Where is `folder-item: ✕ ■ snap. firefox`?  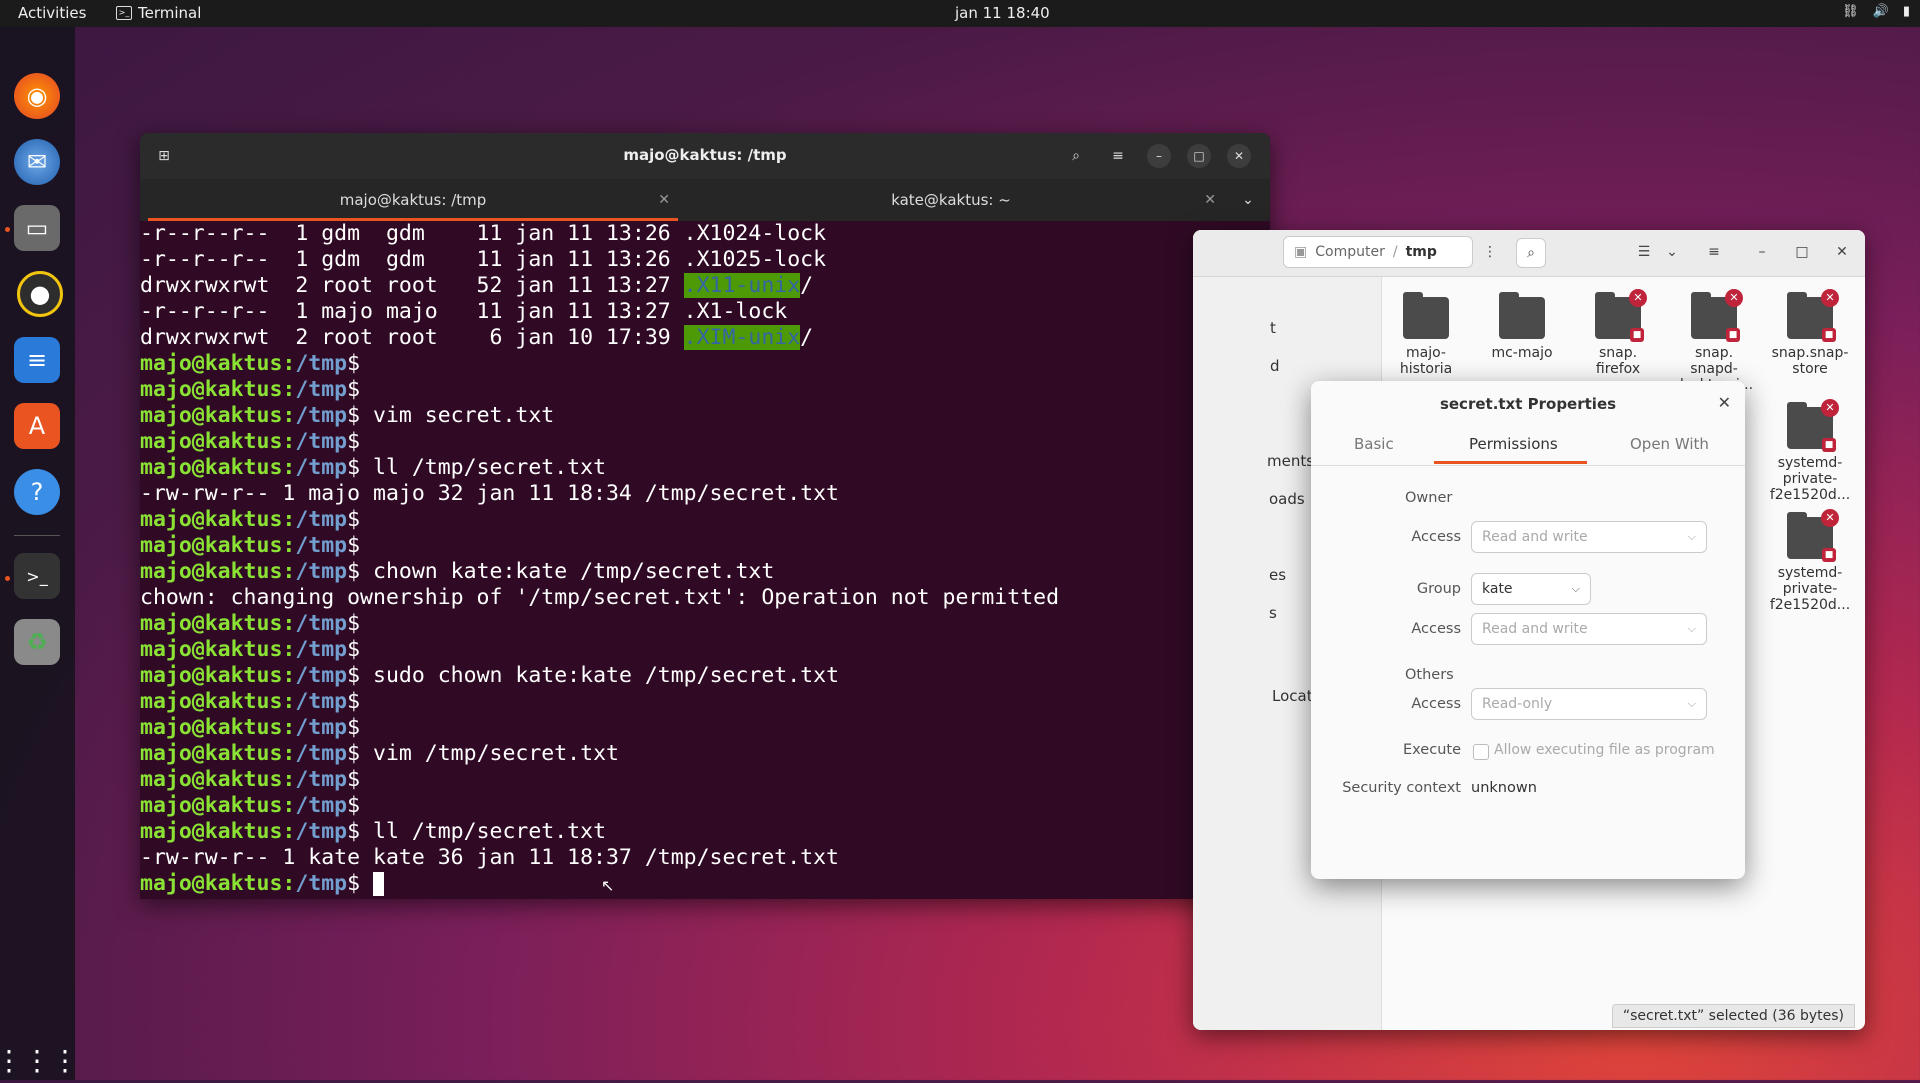
folder-item: ✕ ■ snap. firefox is located at coordinates (1618, 333).